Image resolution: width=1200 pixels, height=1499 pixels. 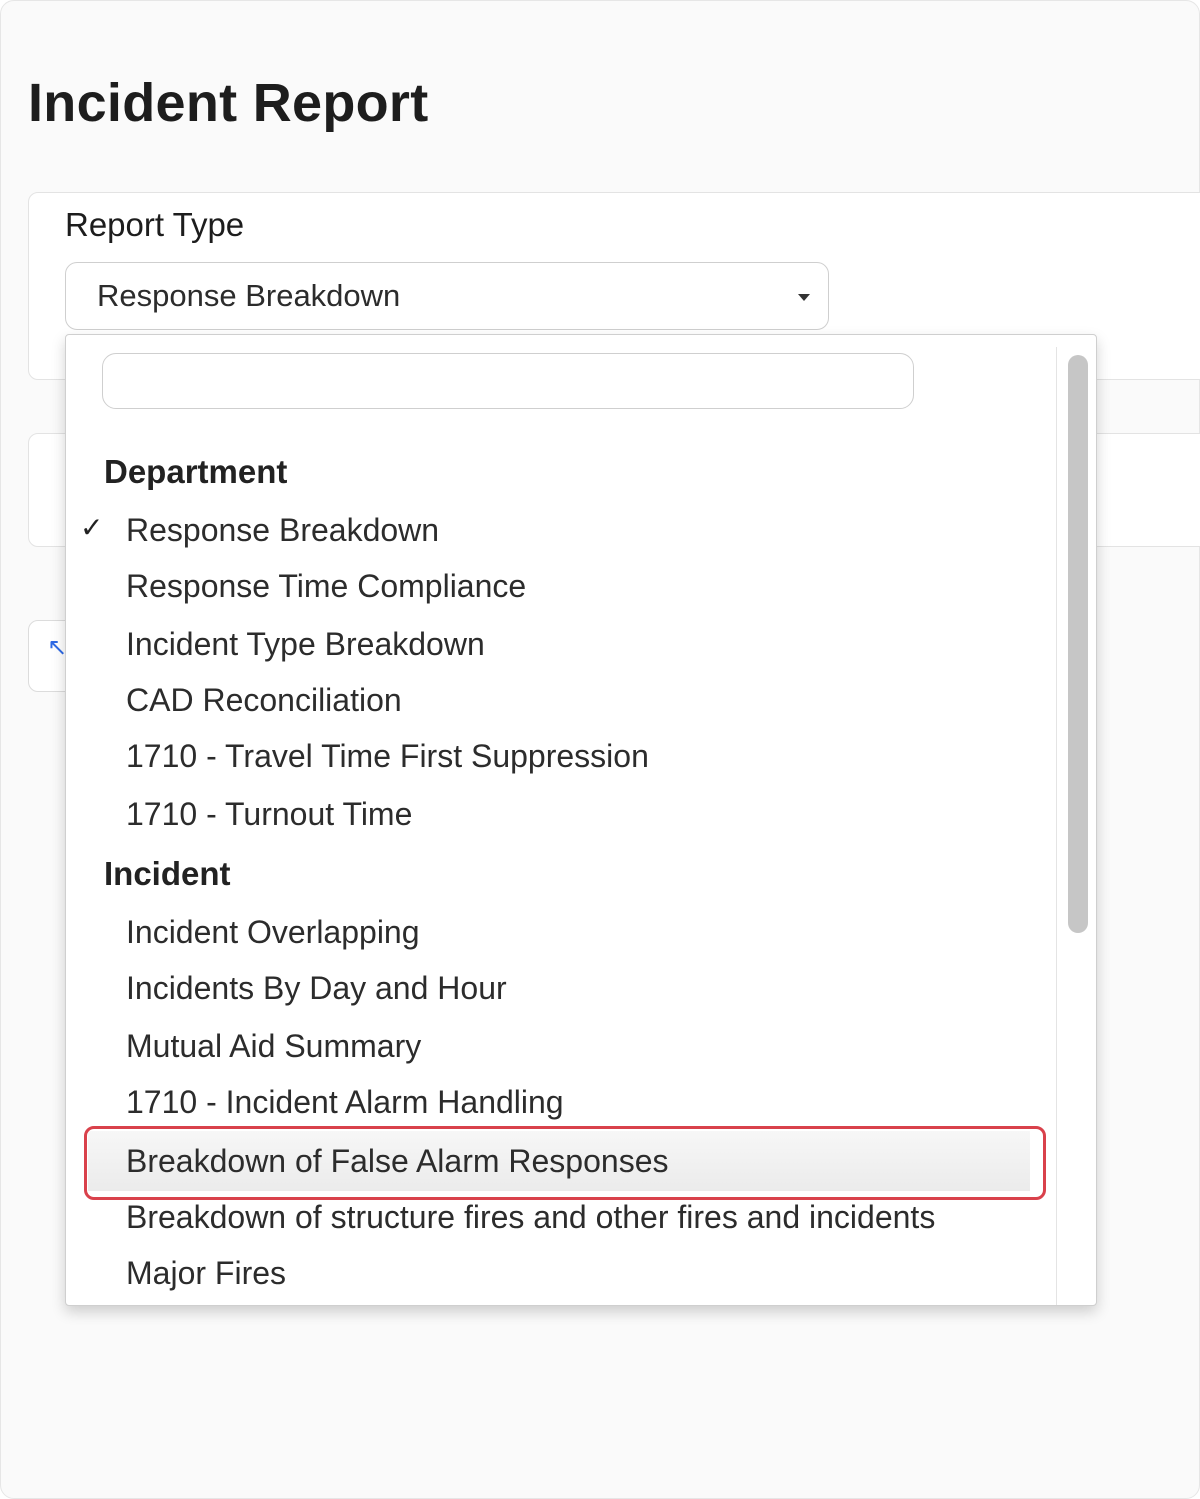 What do you see at coordinates (282, 530) in the screenshot?
I see `option-response-breakdown: Response Breakdown` at bounding box center [282, 530].